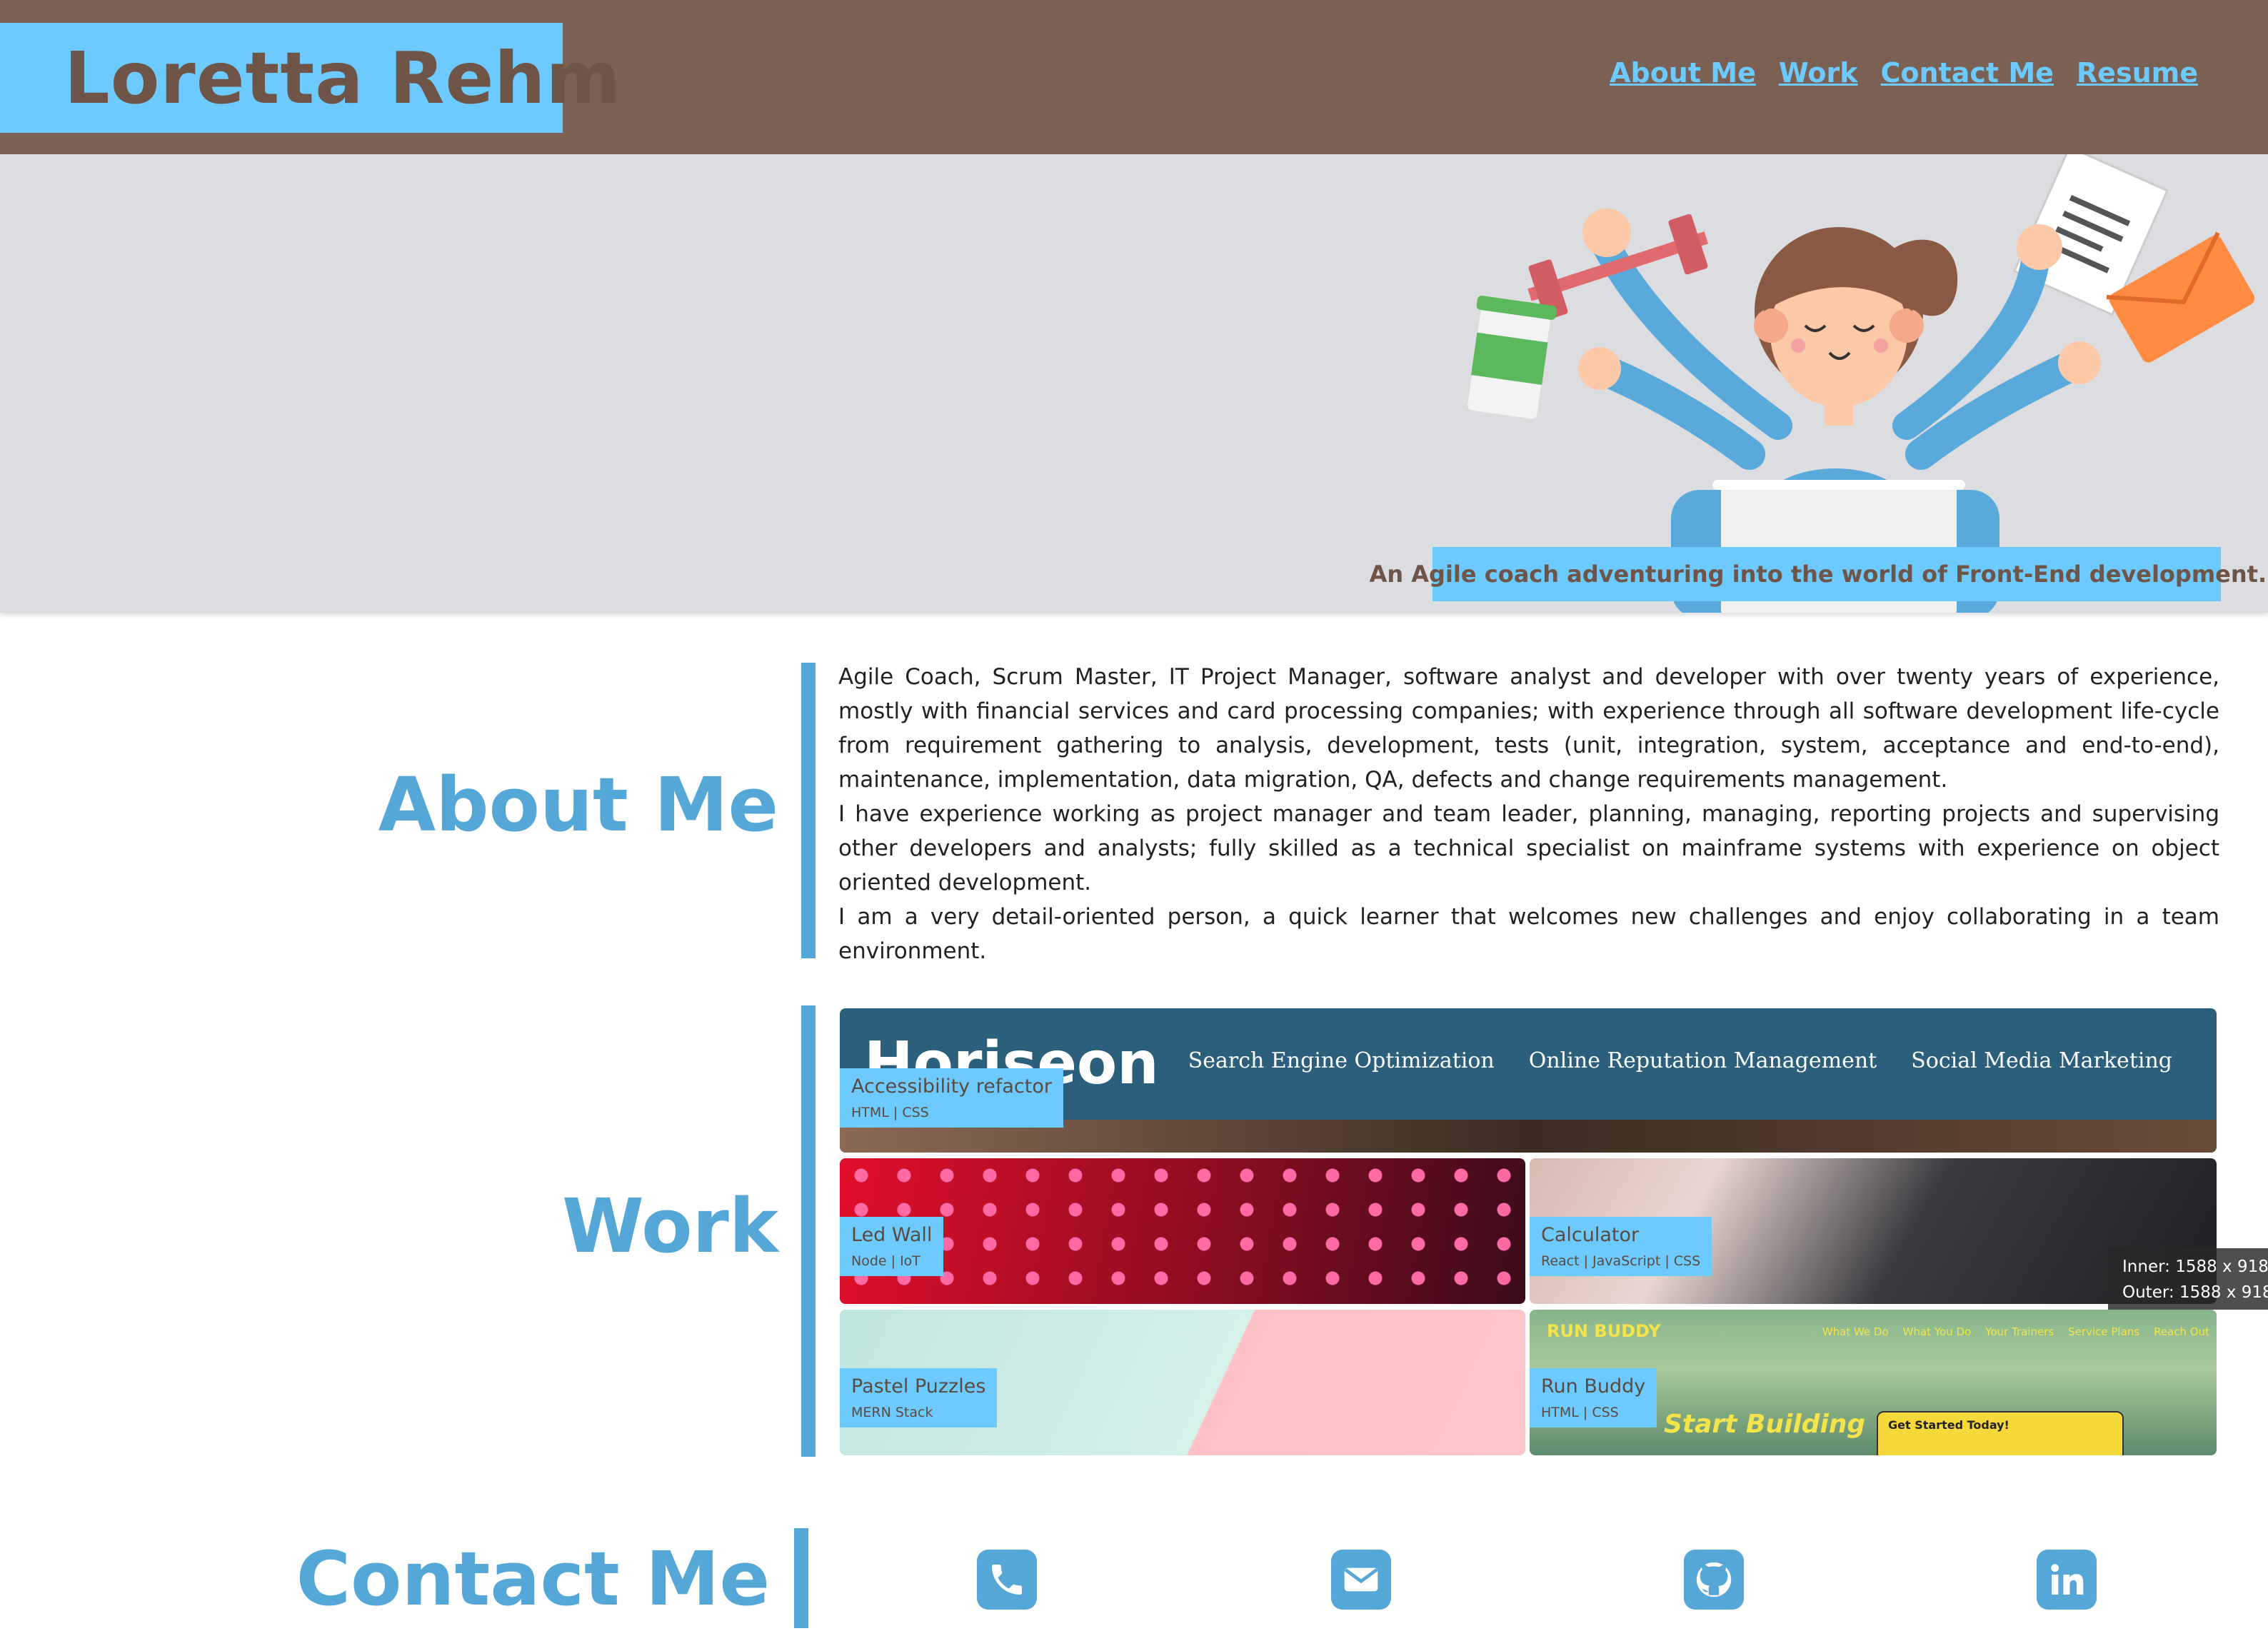 The image size is (2268, 1651). Describe the element at coordinates (2001, 1433) in the screenshot. I see `runbuddy-form-card: Get Started Today!` at that location.